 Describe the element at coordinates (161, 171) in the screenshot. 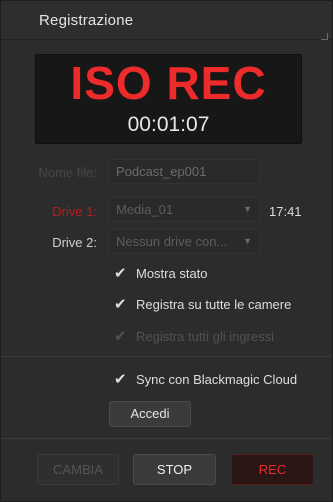

I see `file-name-value: Podcast_ep001` at that location.